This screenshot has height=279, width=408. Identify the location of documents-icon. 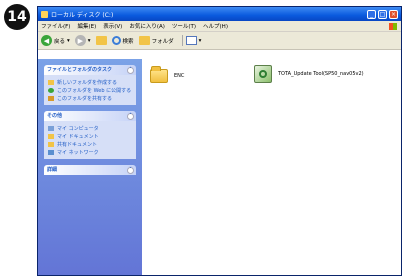
(51, 136).